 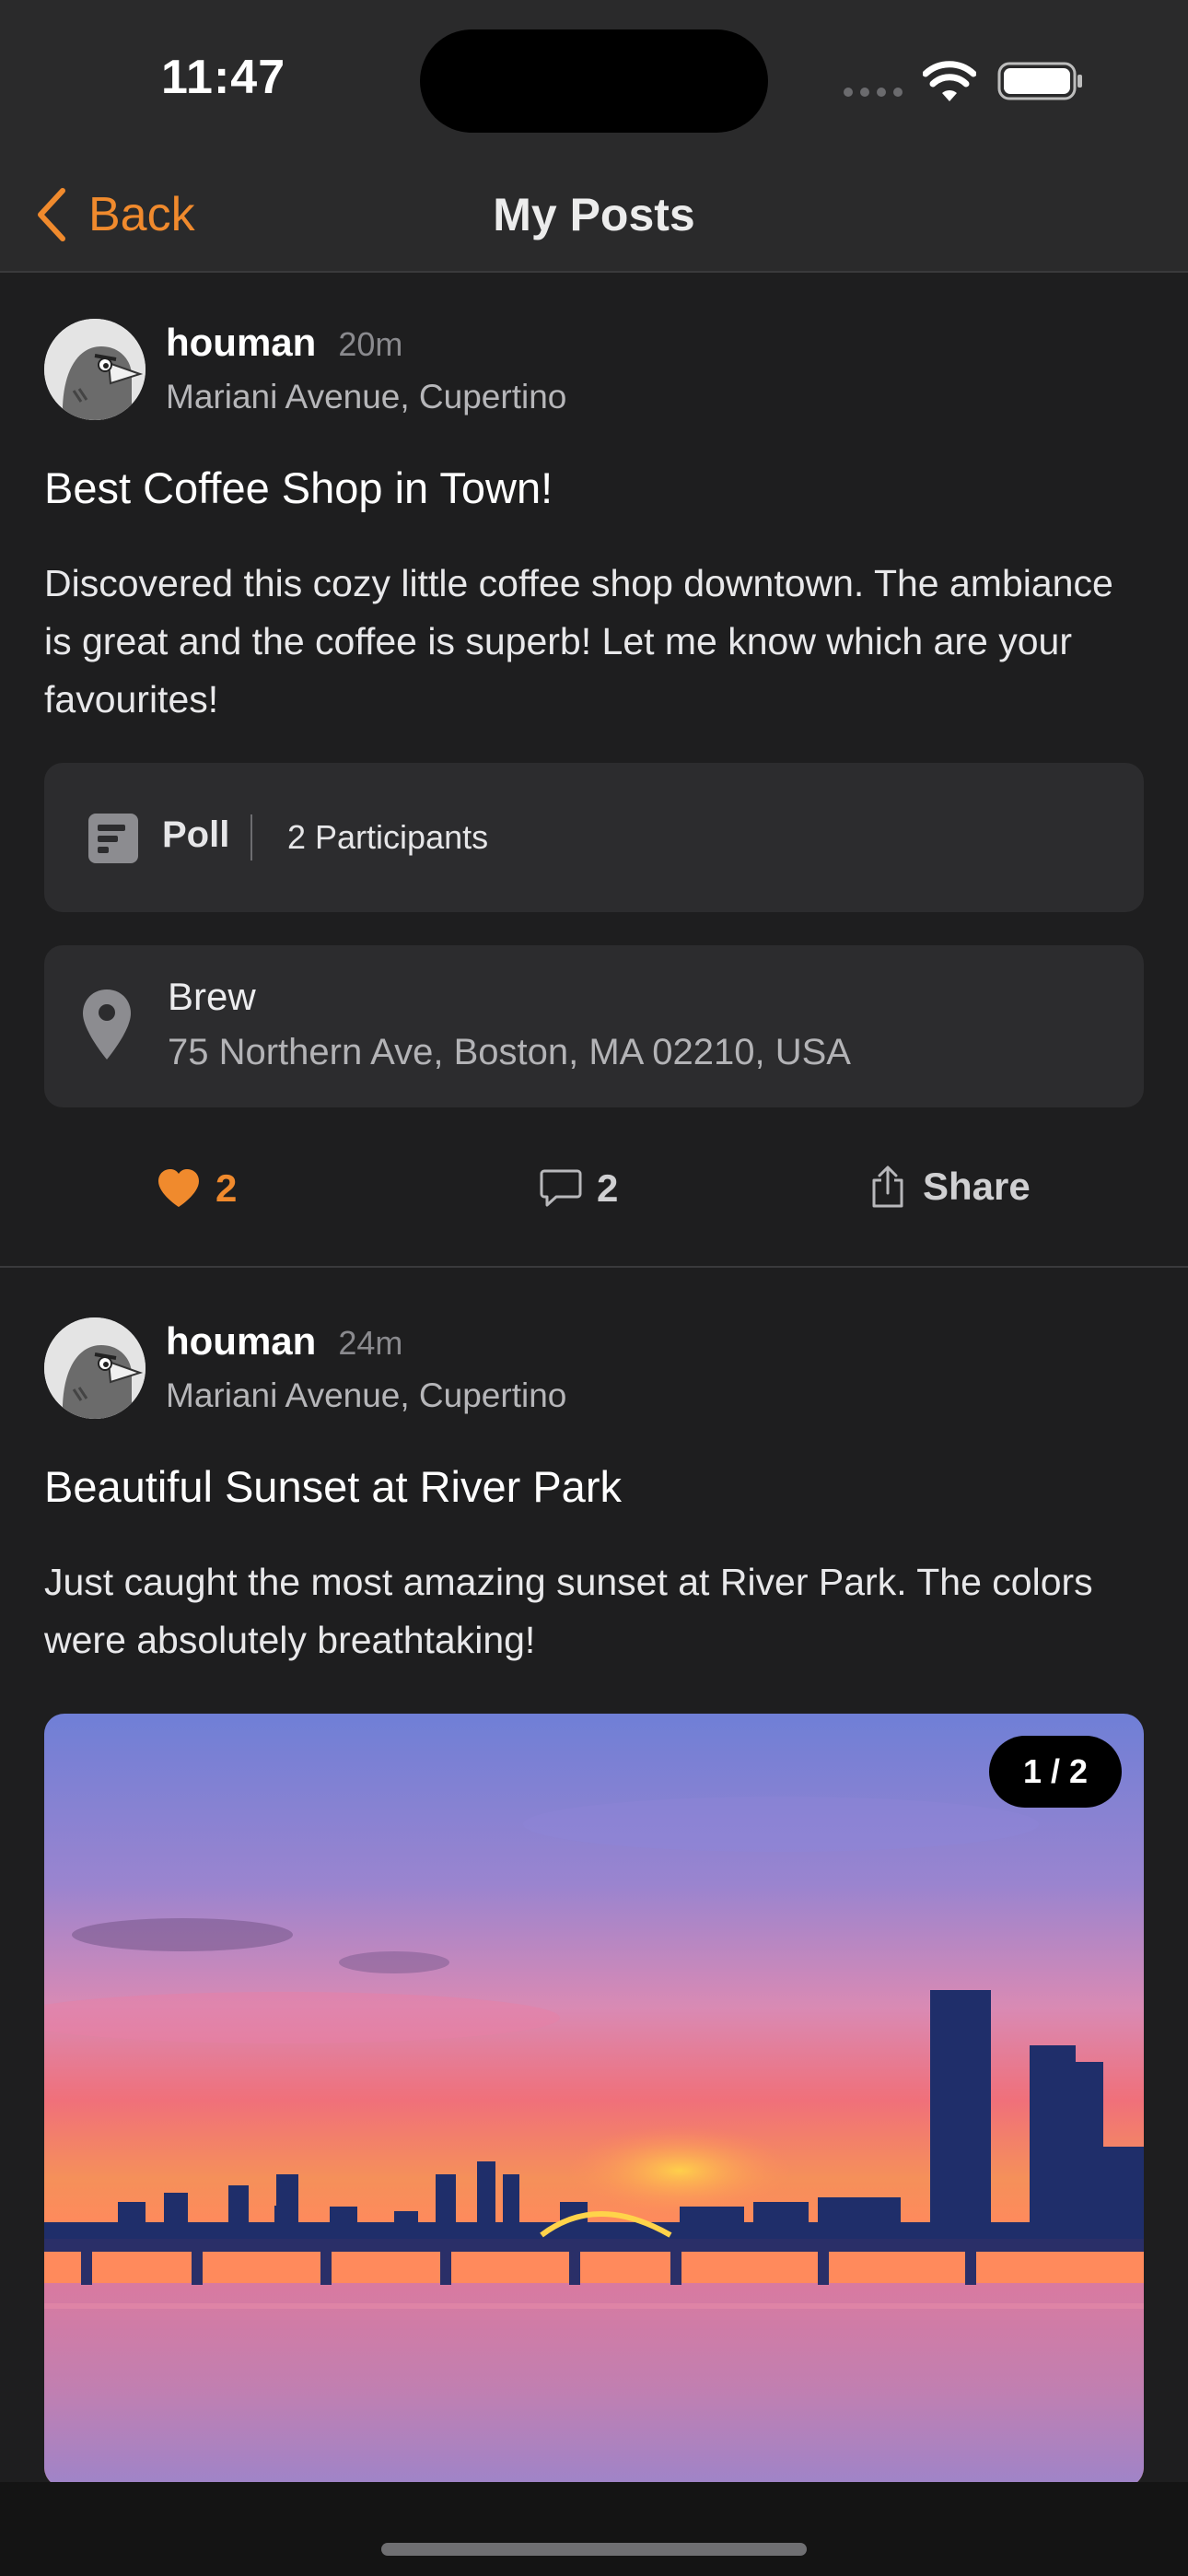 I want to click on status-bar: 11:47, so click(x=594, y=78).